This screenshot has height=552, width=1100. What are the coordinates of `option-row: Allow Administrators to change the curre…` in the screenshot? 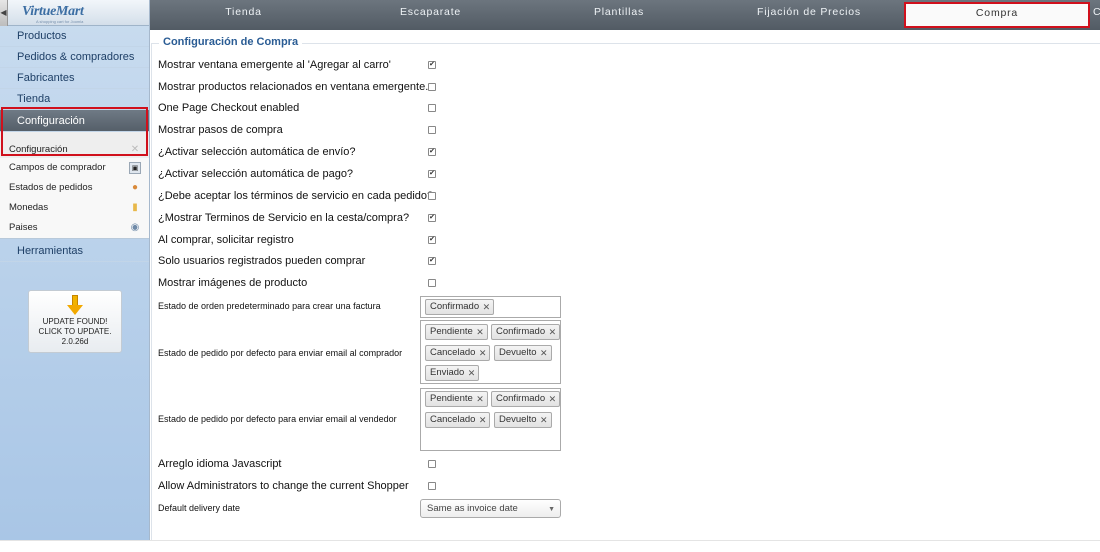 It's located at (368, 486).